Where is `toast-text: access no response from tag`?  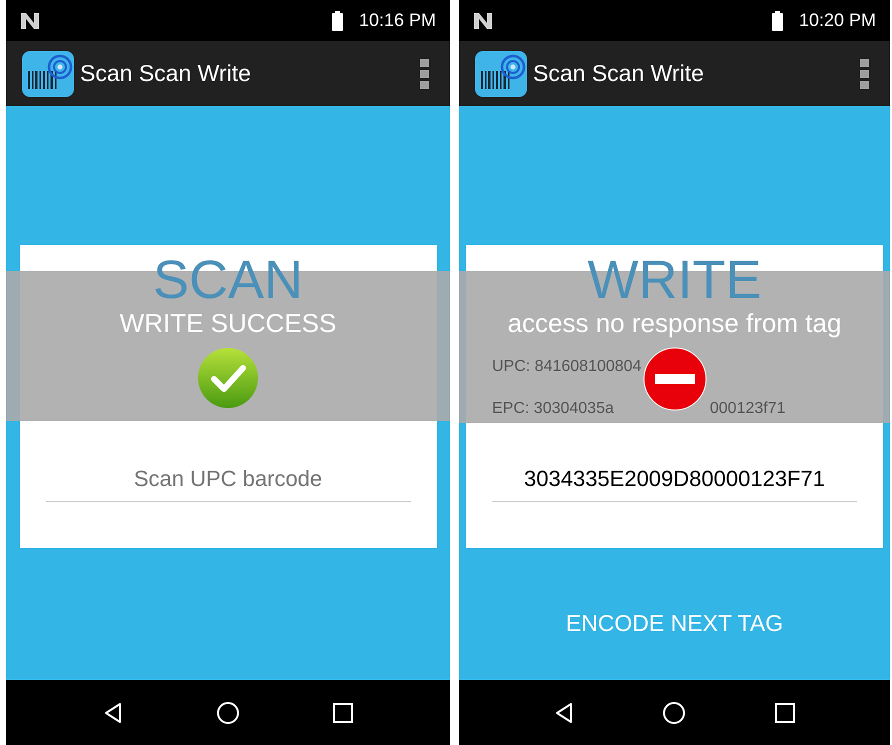 toast-text: access no response from tag is located at coordinates (675, 323).